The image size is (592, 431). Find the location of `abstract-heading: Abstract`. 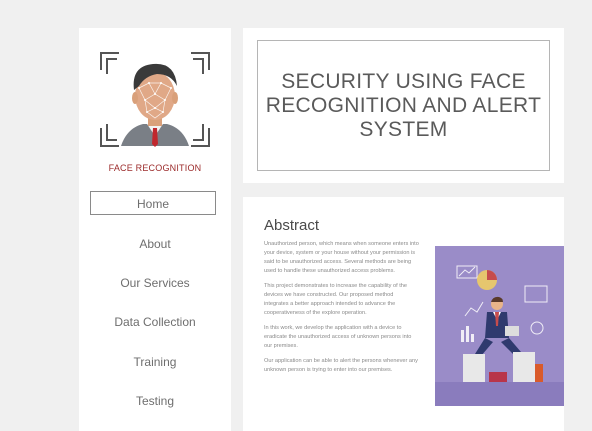

abstract-heading: Abstract is located at coordinates (292, 225).